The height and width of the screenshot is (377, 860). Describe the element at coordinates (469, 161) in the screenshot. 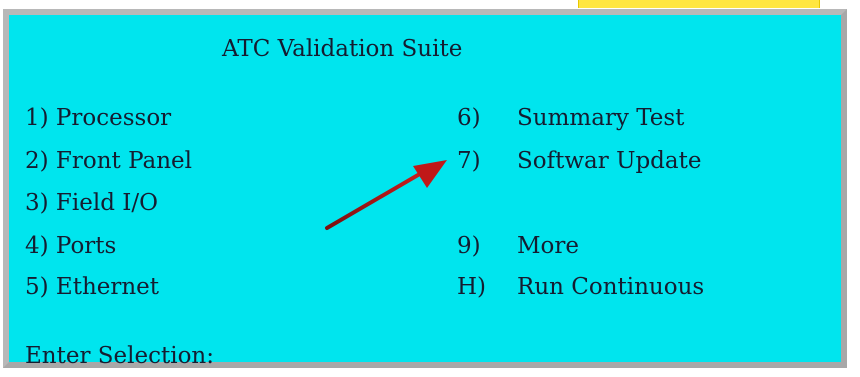

I see `menu-key-softwar-update: 7)` at that location.